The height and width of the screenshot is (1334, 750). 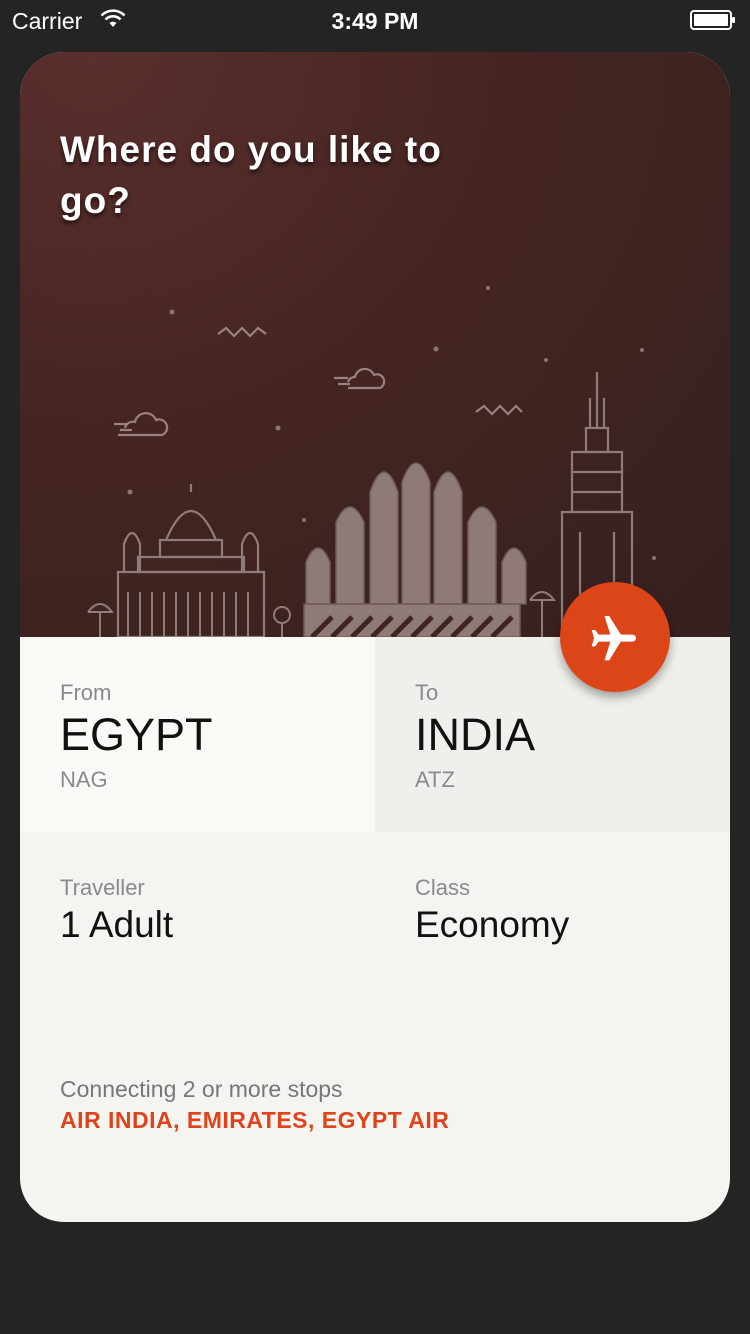 I want to click on traveller-selector: Traveller 1 Adult, so click(x=197, y=932).